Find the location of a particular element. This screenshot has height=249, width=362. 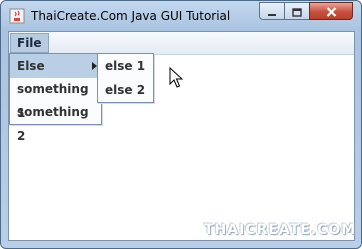

maximize-button is located at coordinates (297, 11).